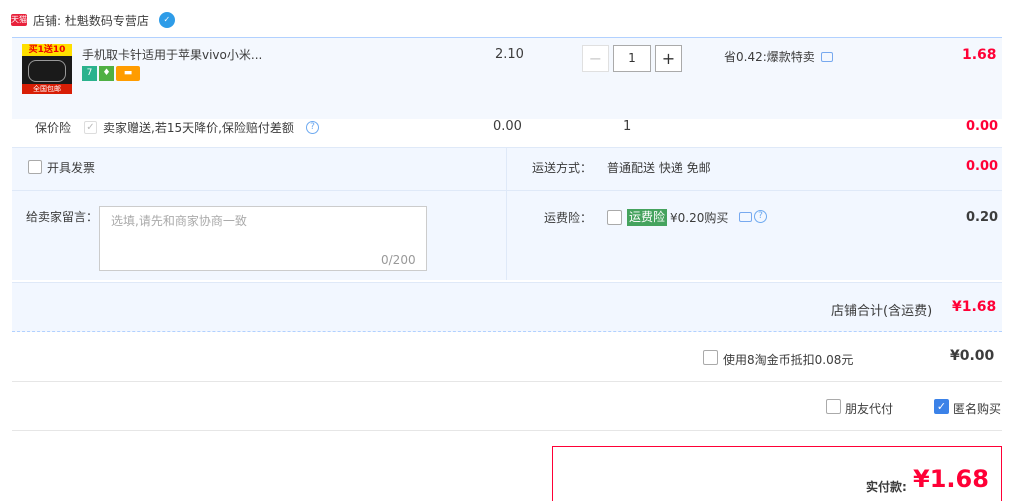 The height and width of the screenshot is (501, 1018). Describe the element at coordinates (614, 217) in the screenshot. I see `freight-insurance-checkbox` at that location.